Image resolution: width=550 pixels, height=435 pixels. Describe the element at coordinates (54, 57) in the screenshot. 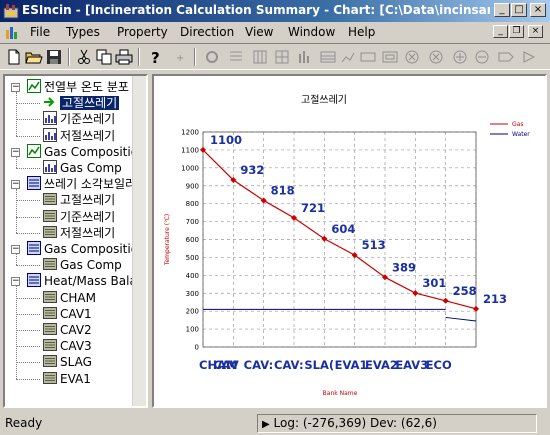

I see `save-icon` at that location.